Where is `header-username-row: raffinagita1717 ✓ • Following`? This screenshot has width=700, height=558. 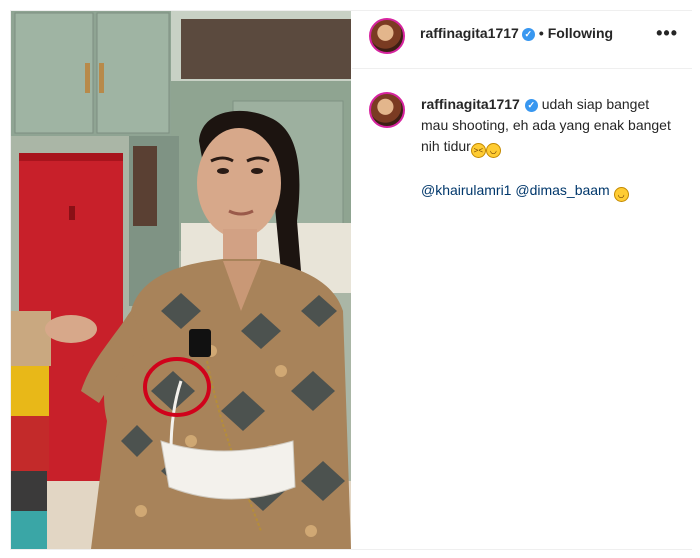
header-username-row: raffinagita1717 ✓ • Following is located at coordinates (516, 33).